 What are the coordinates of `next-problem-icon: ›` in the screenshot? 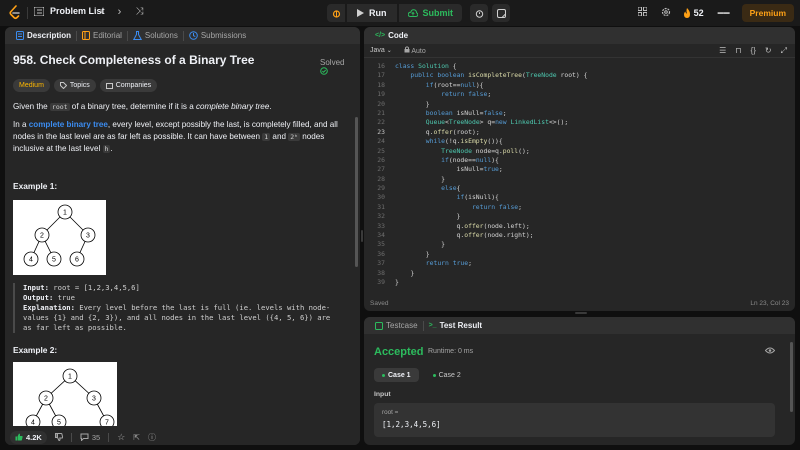 It's located at (120, 12).